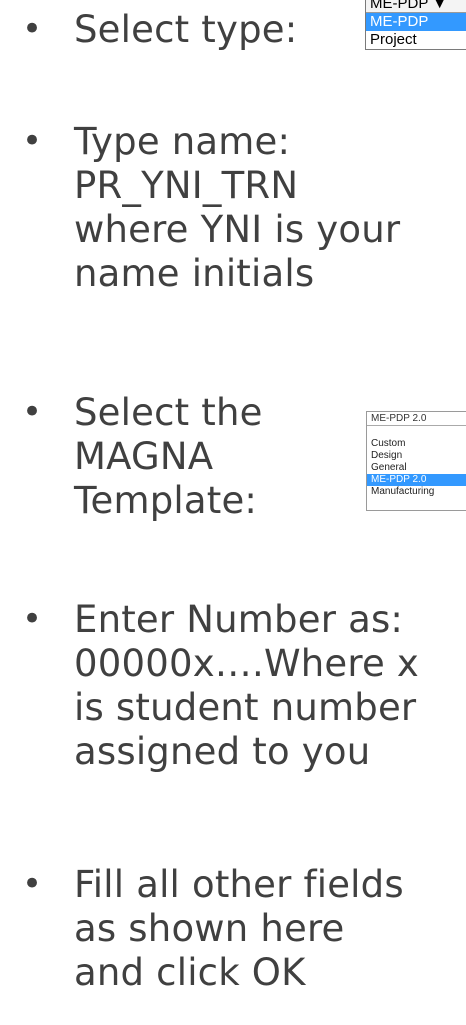 The width and height of the screenshot is (466, 1025). Describe the element at coordinates (416, 22) in the screenshot. I see `type-option-me-pdp: ME-PDP` at that location.